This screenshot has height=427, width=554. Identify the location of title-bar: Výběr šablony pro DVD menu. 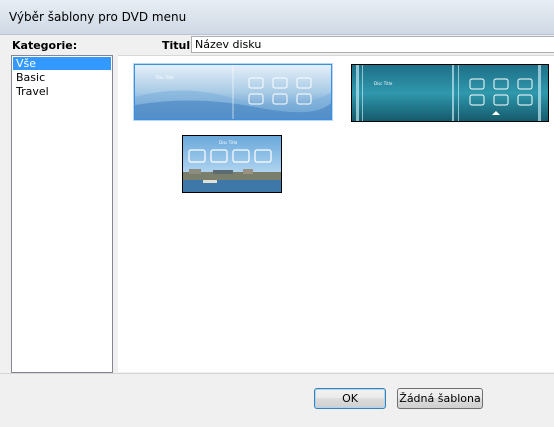
(277, 17).